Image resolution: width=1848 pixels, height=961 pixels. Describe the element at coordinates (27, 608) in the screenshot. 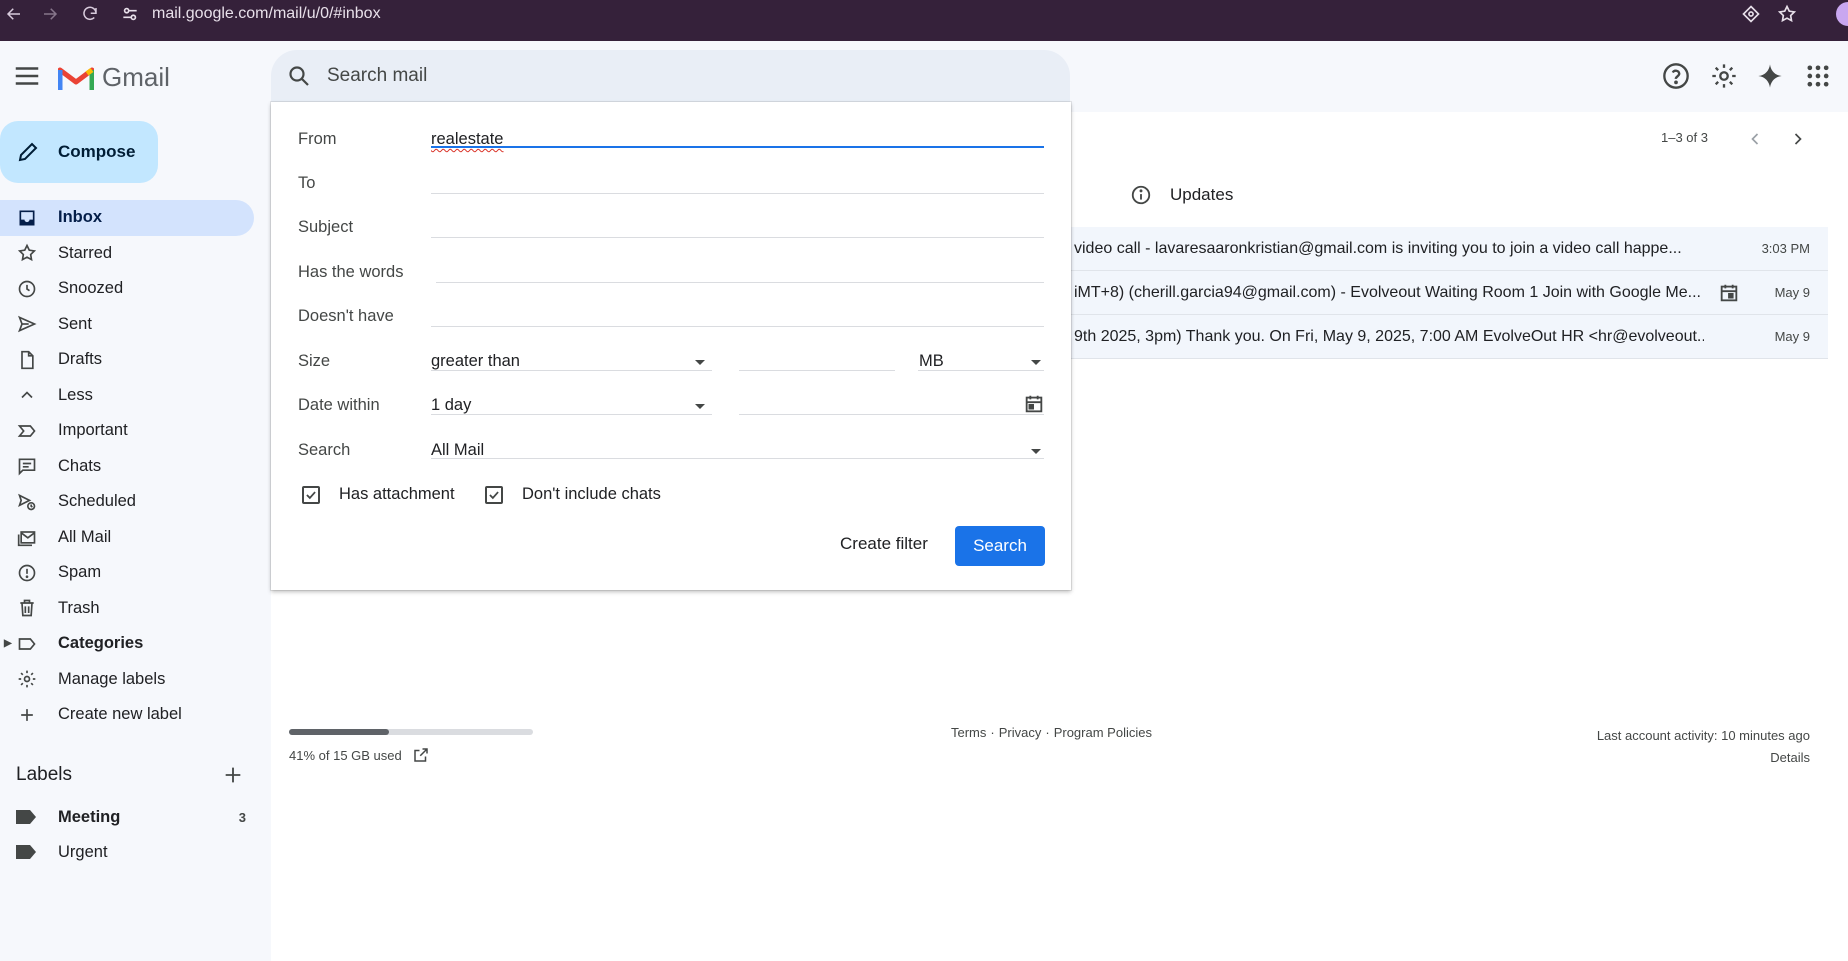

I see `trash-icon` at that location.